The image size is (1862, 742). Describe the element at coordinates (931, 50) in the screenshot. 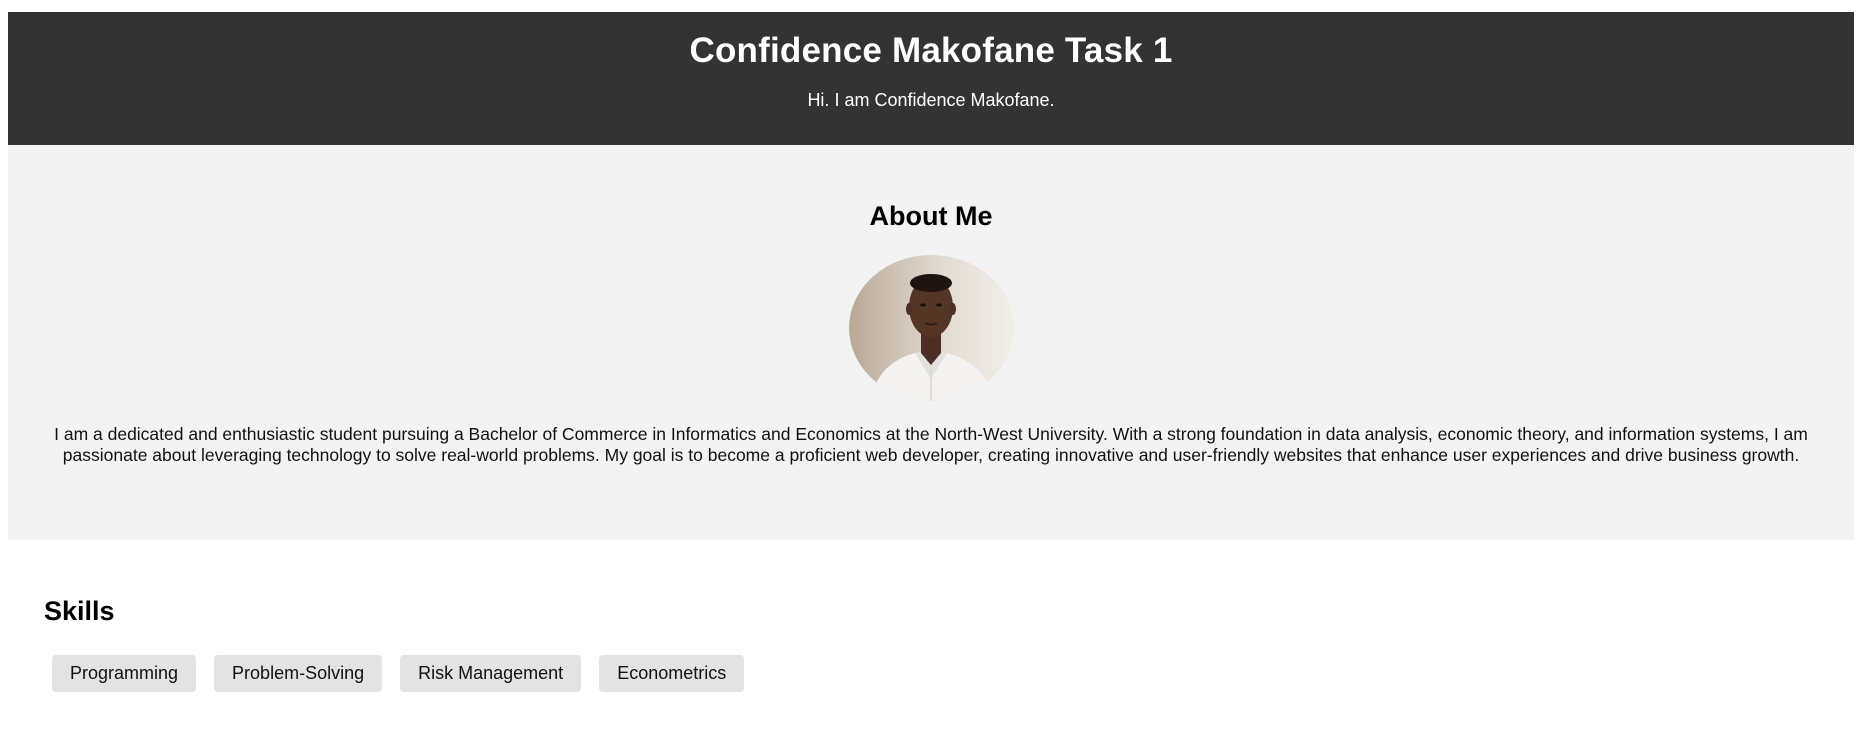

I see `page-title: Confidence Makofane Task 1` at that location.